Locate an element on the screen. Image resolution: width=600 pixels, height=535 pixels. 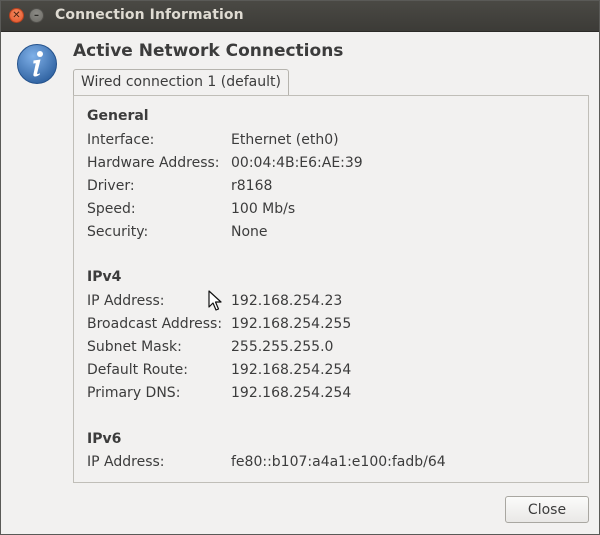
general-speed-value: 100 Mb/s is located at coordinates (263, 209).